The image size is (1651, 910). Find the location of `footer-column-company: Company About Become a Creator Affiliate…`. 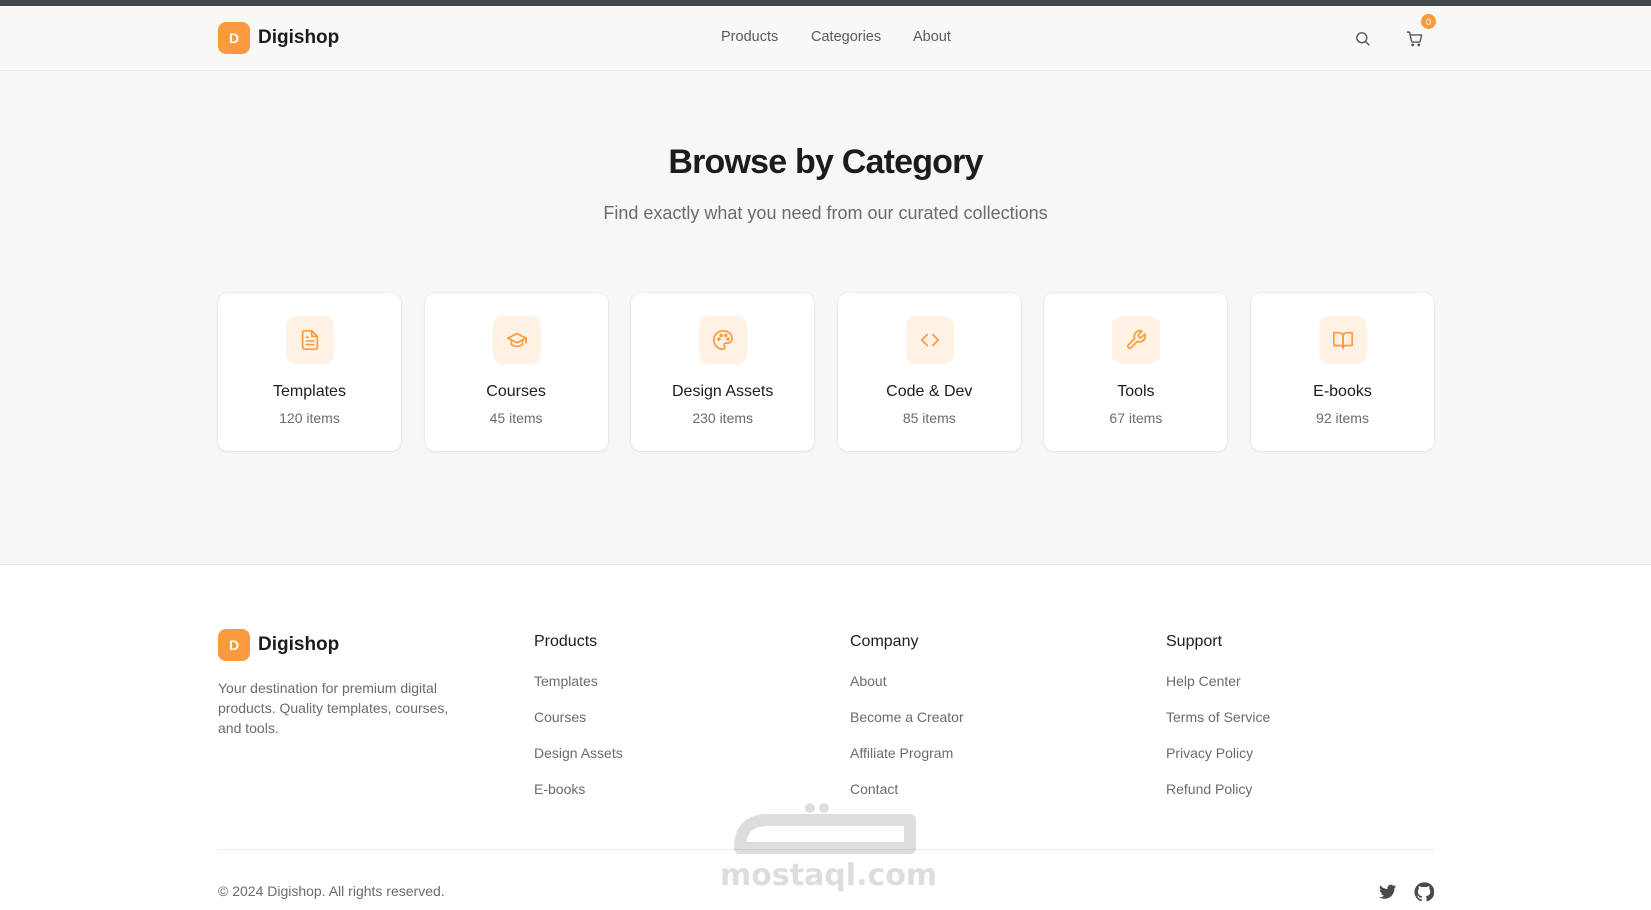

footer-column-company: Company About Become a Creator Affiliate… is located at coordinates (907, 724).